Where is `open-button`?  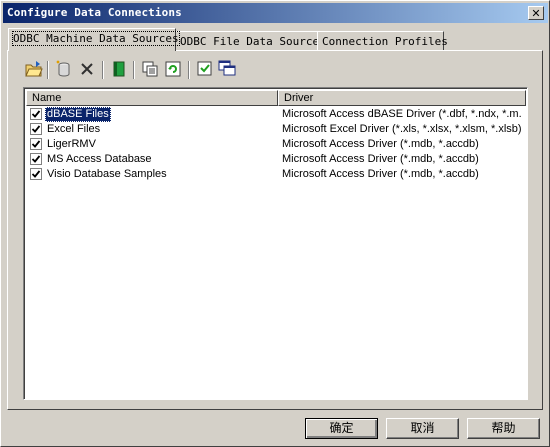
open-button is located at coordinates (34, 69).